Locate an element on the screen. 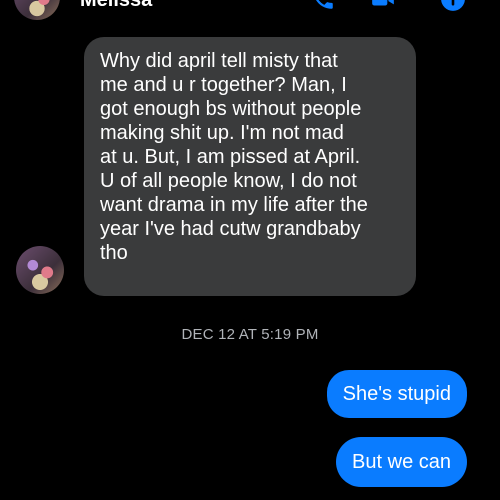 The image size is (500, 500). message-timestamp: DEC 12 AT 5:19 PM is located at coordinates (250, 334).